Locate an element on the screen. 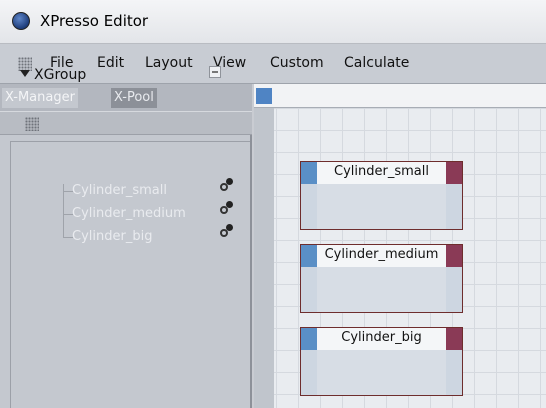 The width and height of the screenshot is (546, 408). node-cylinder-medium: Cylinder_medium is located at coordinates (381, 278).